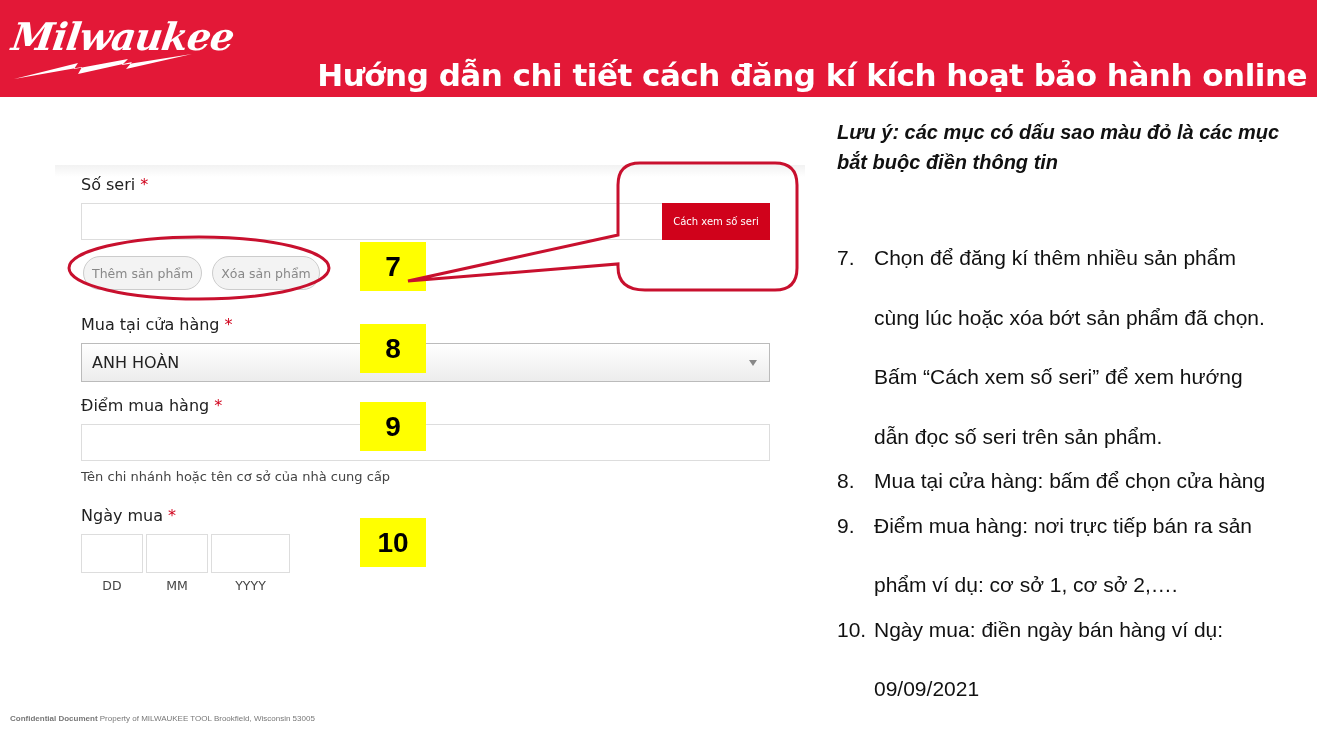  What do you see at coordinates (129, 516) in the screenshot?
I see `field-label: Ngày mua *` at bounding box center [129, 516].